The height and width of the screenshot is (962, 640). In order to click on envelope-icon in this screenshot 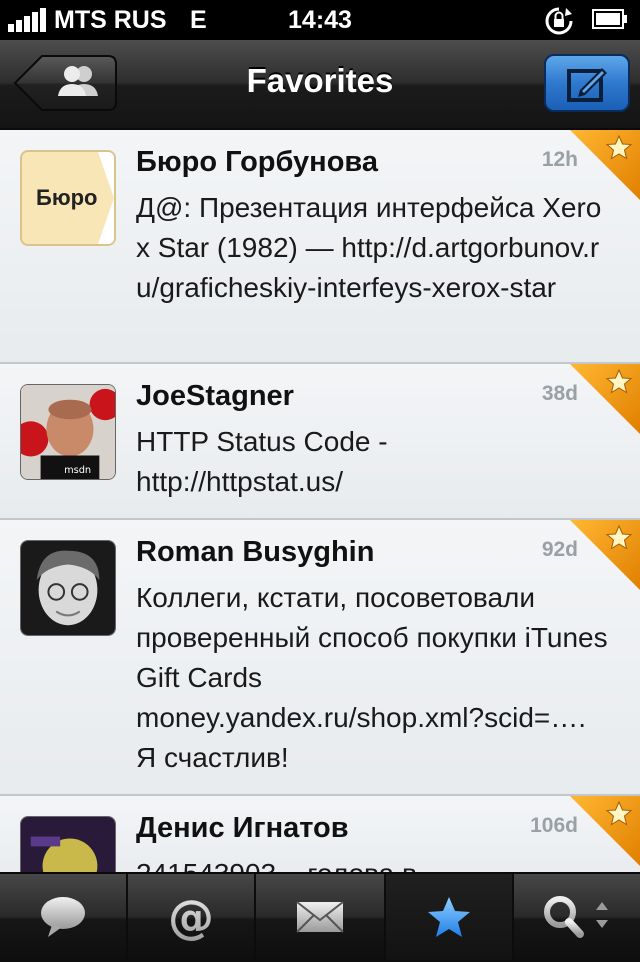, I will do `click(320, 917)`.